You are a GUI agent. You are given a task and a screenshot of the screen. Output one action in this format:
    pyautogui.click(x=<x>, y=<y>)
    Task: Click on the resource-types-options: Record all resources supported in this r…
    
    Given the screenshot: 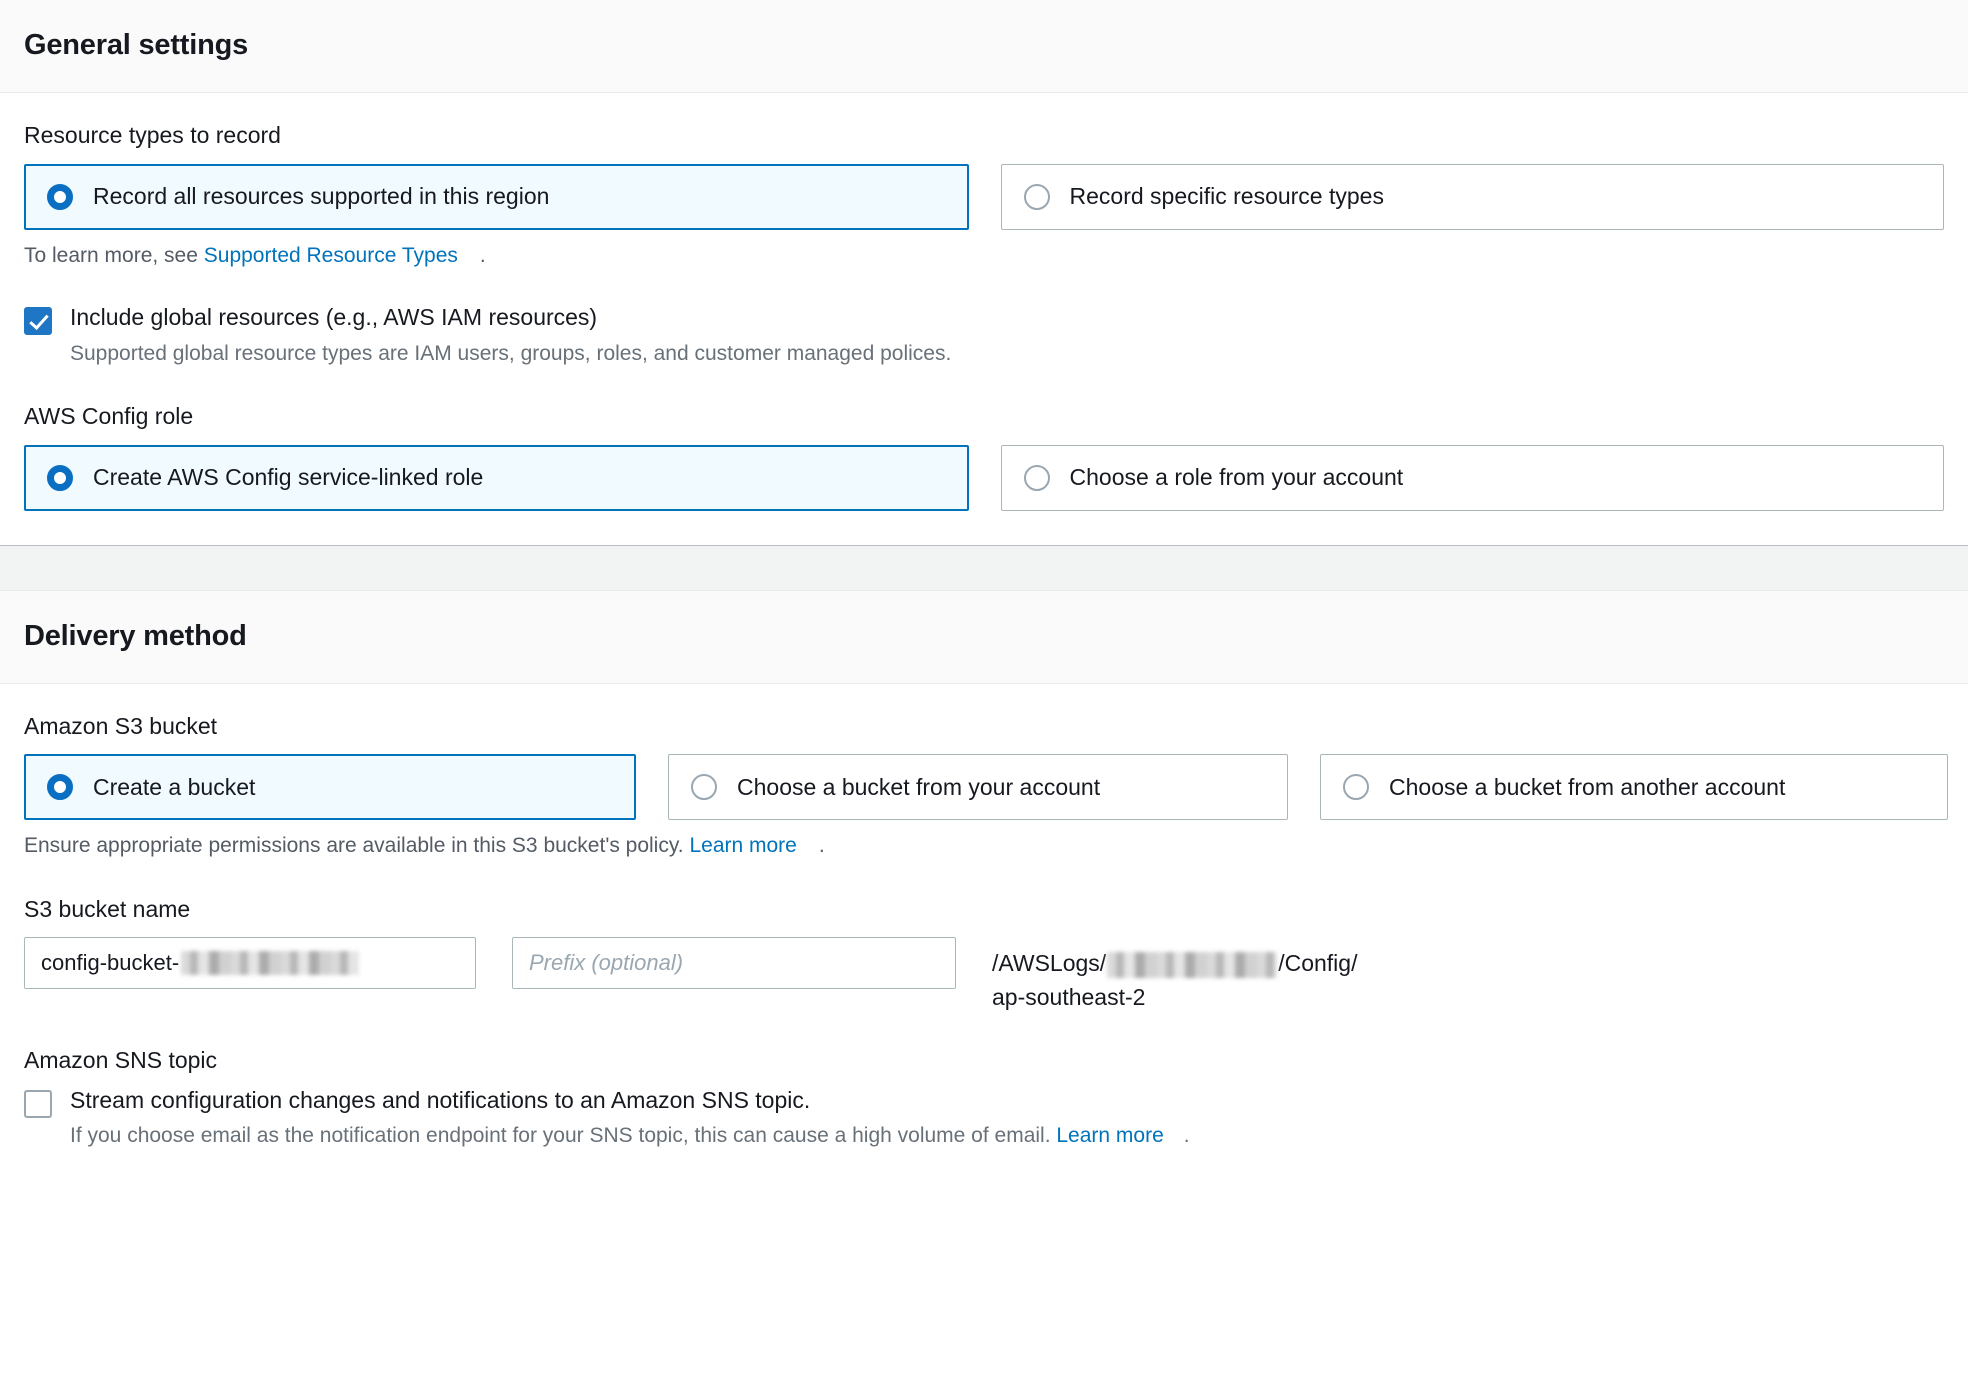 What is the action you would take?
    pyautogui.click(x=984, y=196)
    